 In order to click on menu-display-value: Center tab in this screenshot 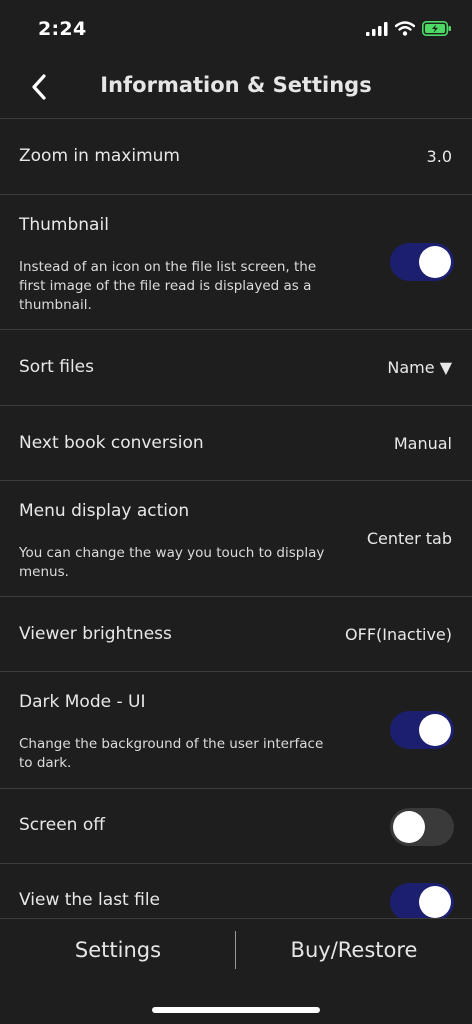, I will do `click(409, 538)`.